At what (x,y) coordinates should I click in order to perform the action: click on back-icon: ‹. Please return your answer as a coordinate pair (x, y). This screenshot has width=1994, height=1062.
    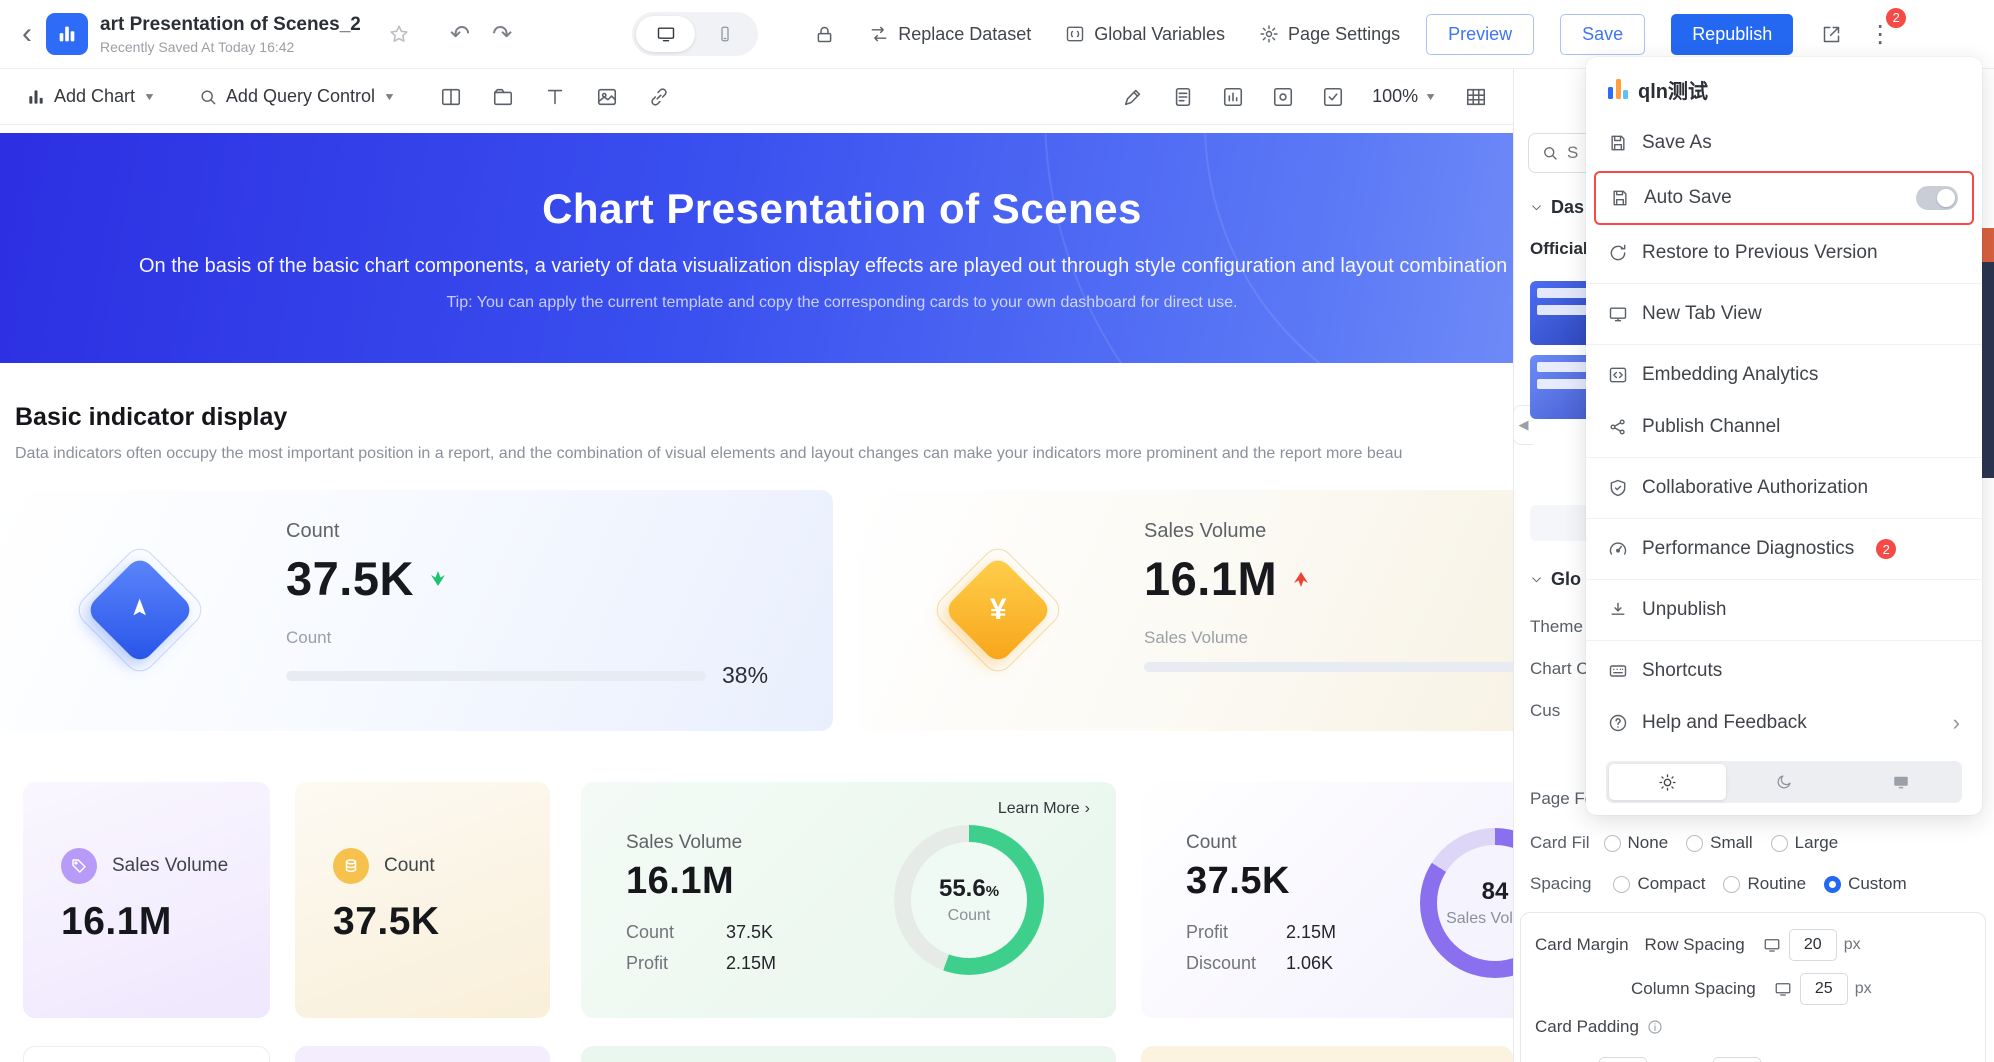
    Looking at the image, I should click on (27, 34).